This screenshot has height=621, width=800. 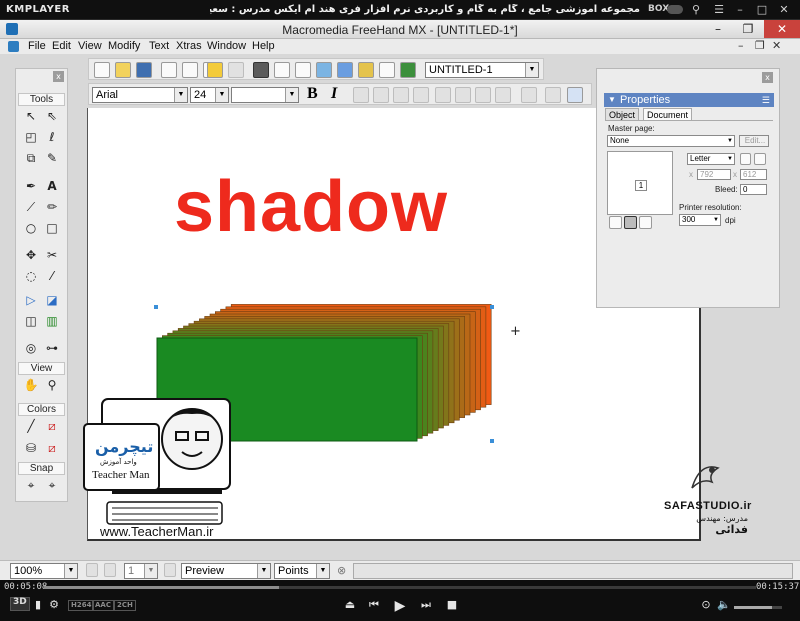 What do you see at coordinates (52, 137) in the screenshot?
I see `lasso-tool-icon: ℓ` at bounding box center [52, 137].